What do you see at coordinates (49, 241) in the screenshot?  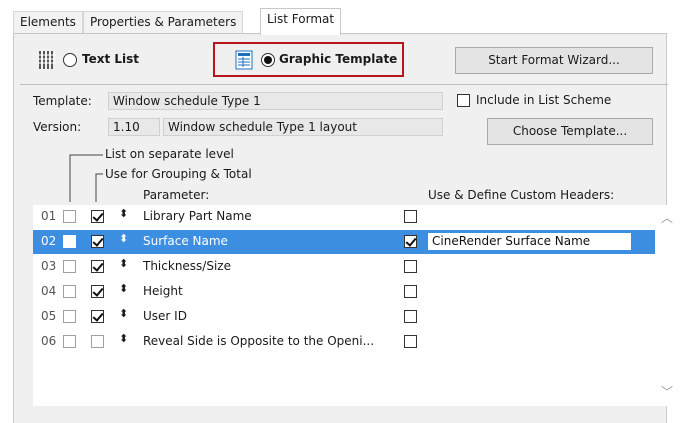 I see `row-number: 02` at bounding box center [49, 241].